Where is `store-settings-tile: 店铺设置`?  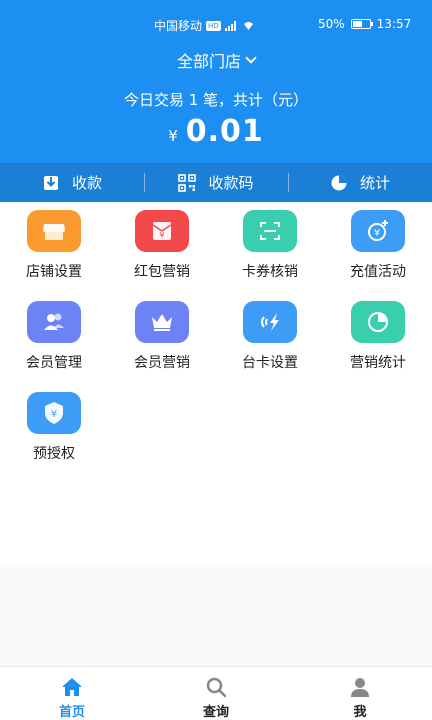
store-settings-tile: 店铺设置 is located at coordinates (54, 245).